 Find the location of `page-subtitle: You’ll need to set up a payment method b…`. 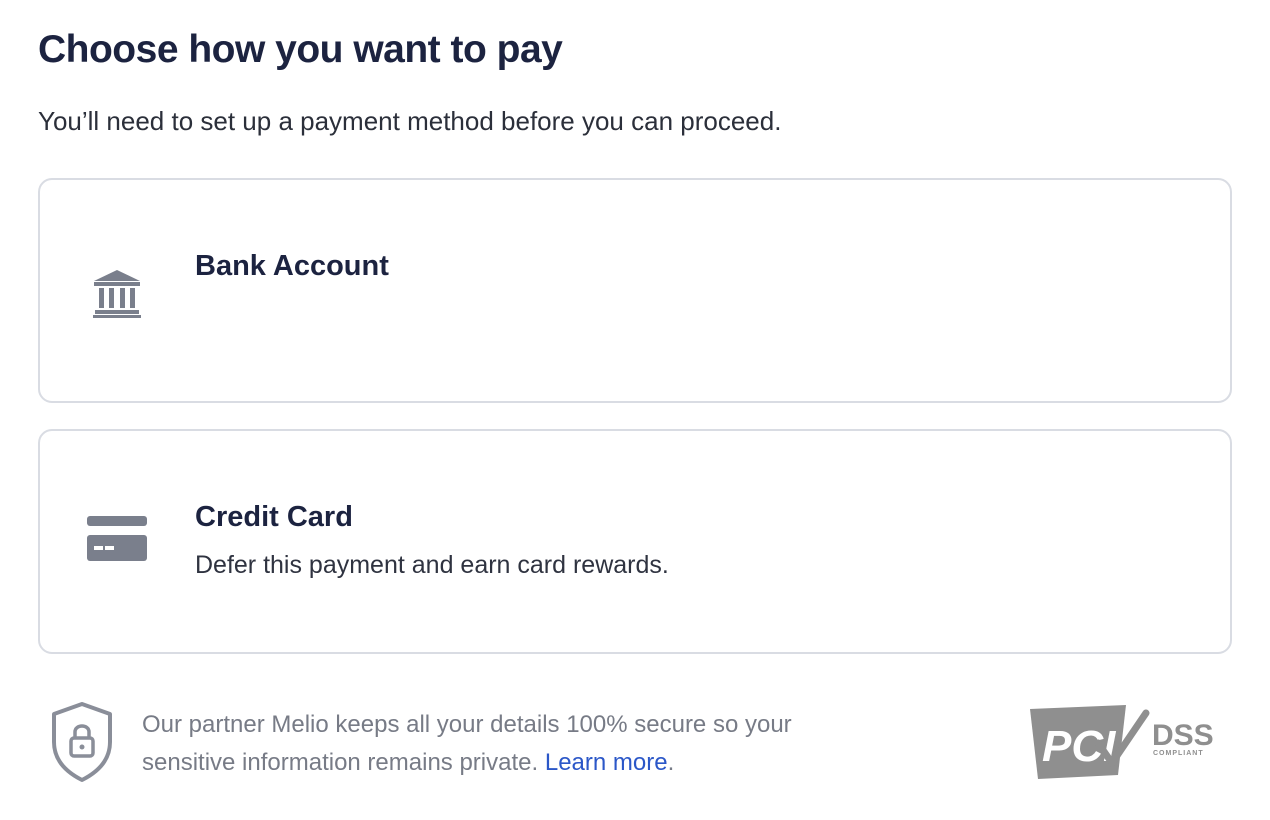

page-subtitle: You’ll need to set up a payment method b… is located at coordinates (410, 121).